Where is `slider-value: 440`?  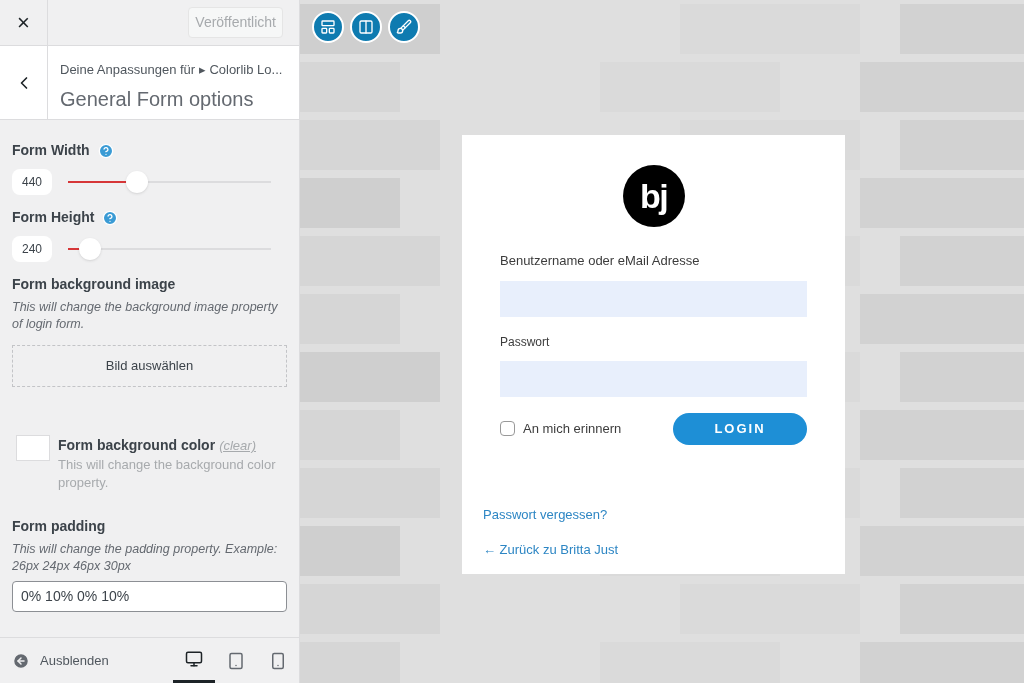
slider-value: 440 is located at coordinates (32, 182).